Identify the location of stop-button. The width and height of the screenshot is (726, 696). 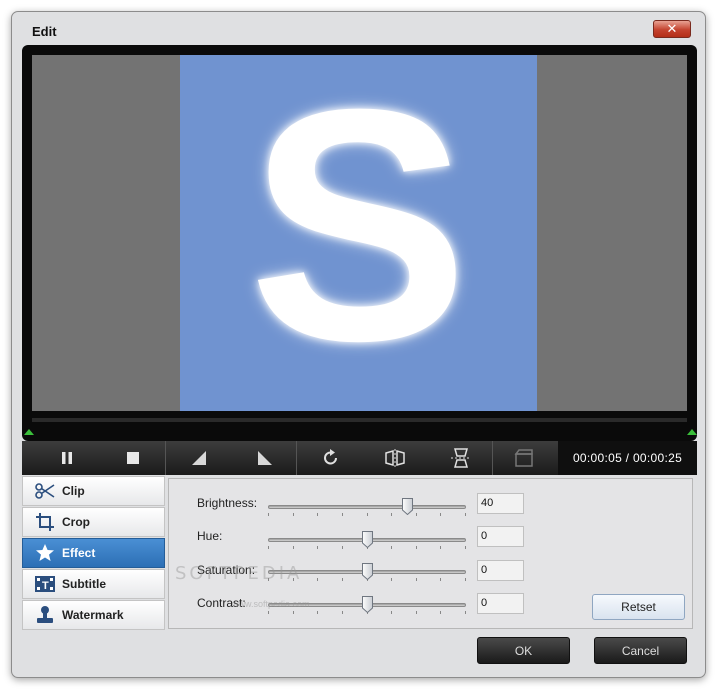
(133, 458).